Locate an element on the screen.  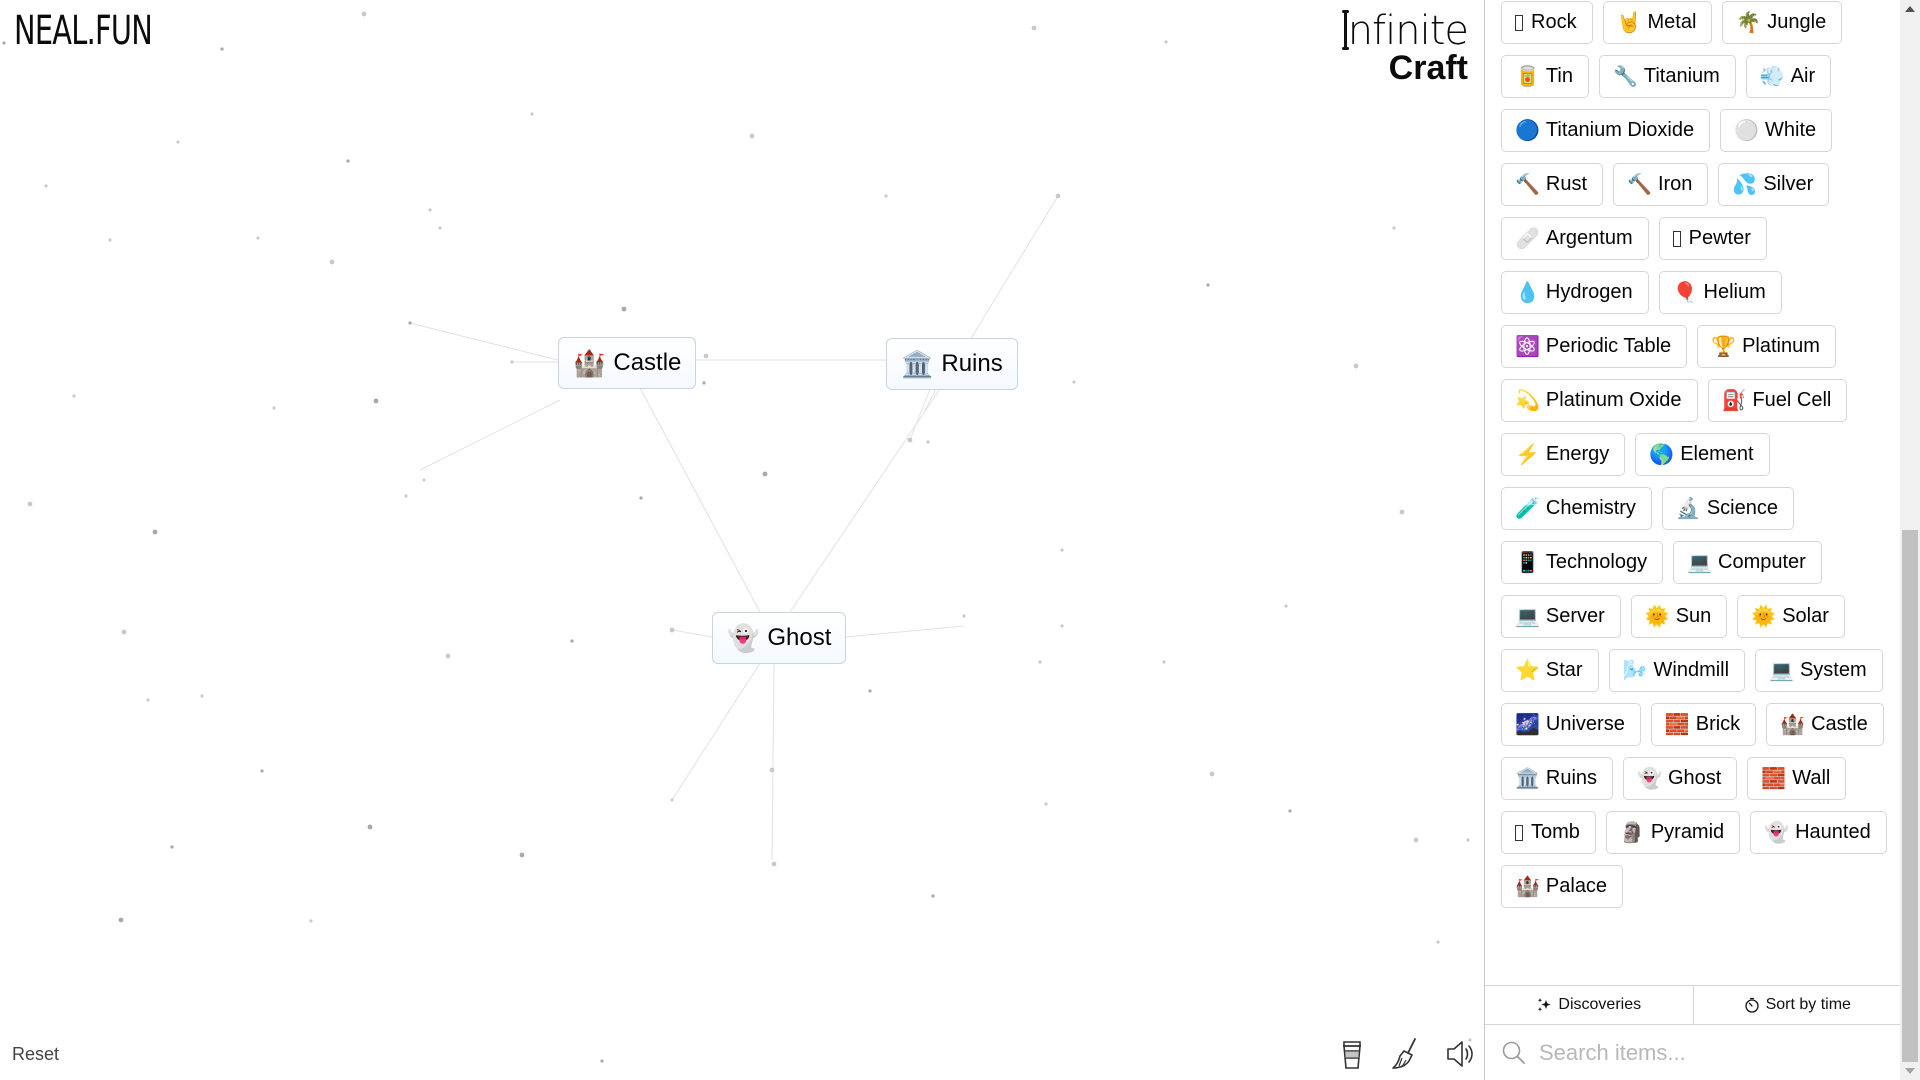
item-chip-server: 💻 Server is located at coordinates (1561, 616).